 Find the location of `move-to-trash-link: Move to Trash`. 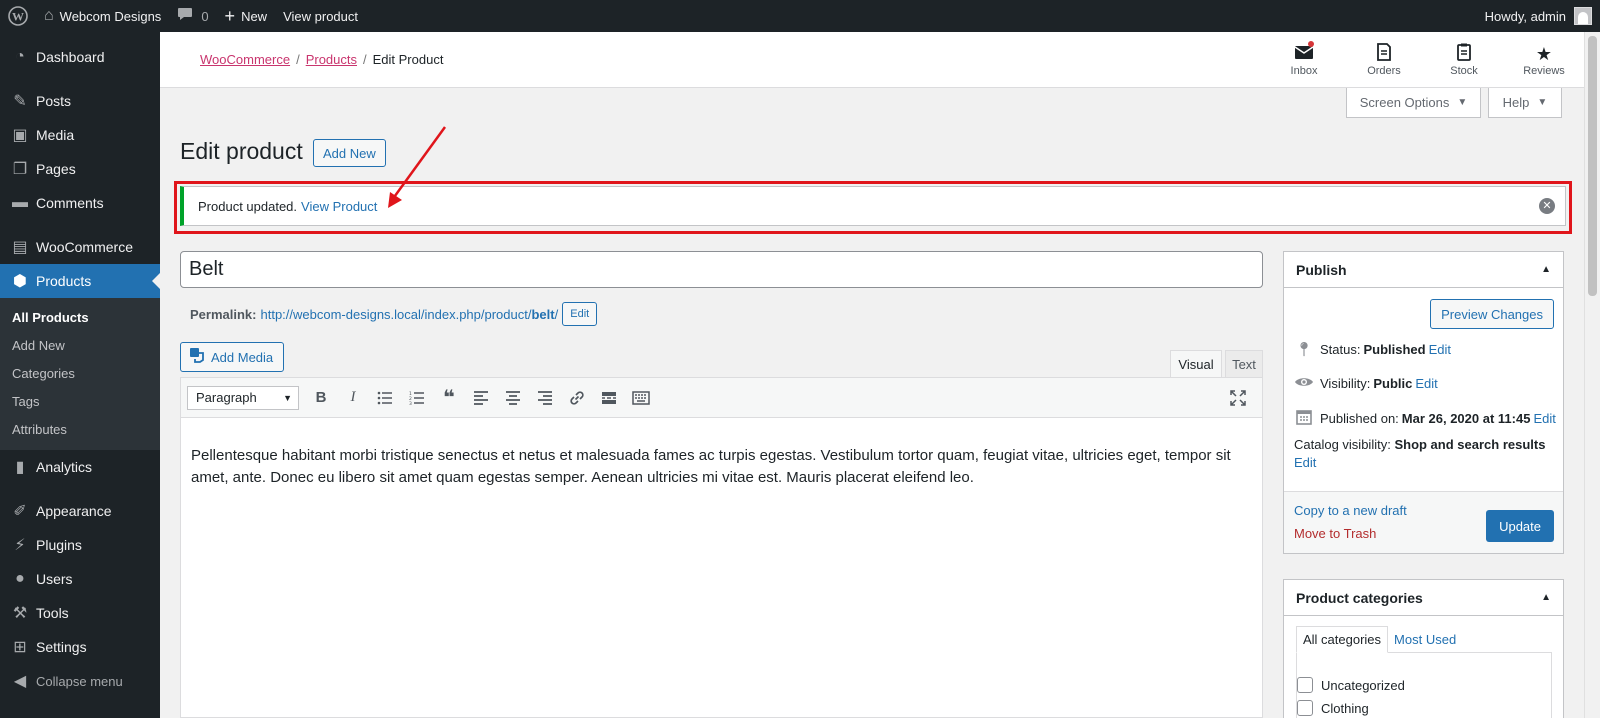

move-to-trash-link: Move to Trash is located at coordinates (1335, 533).